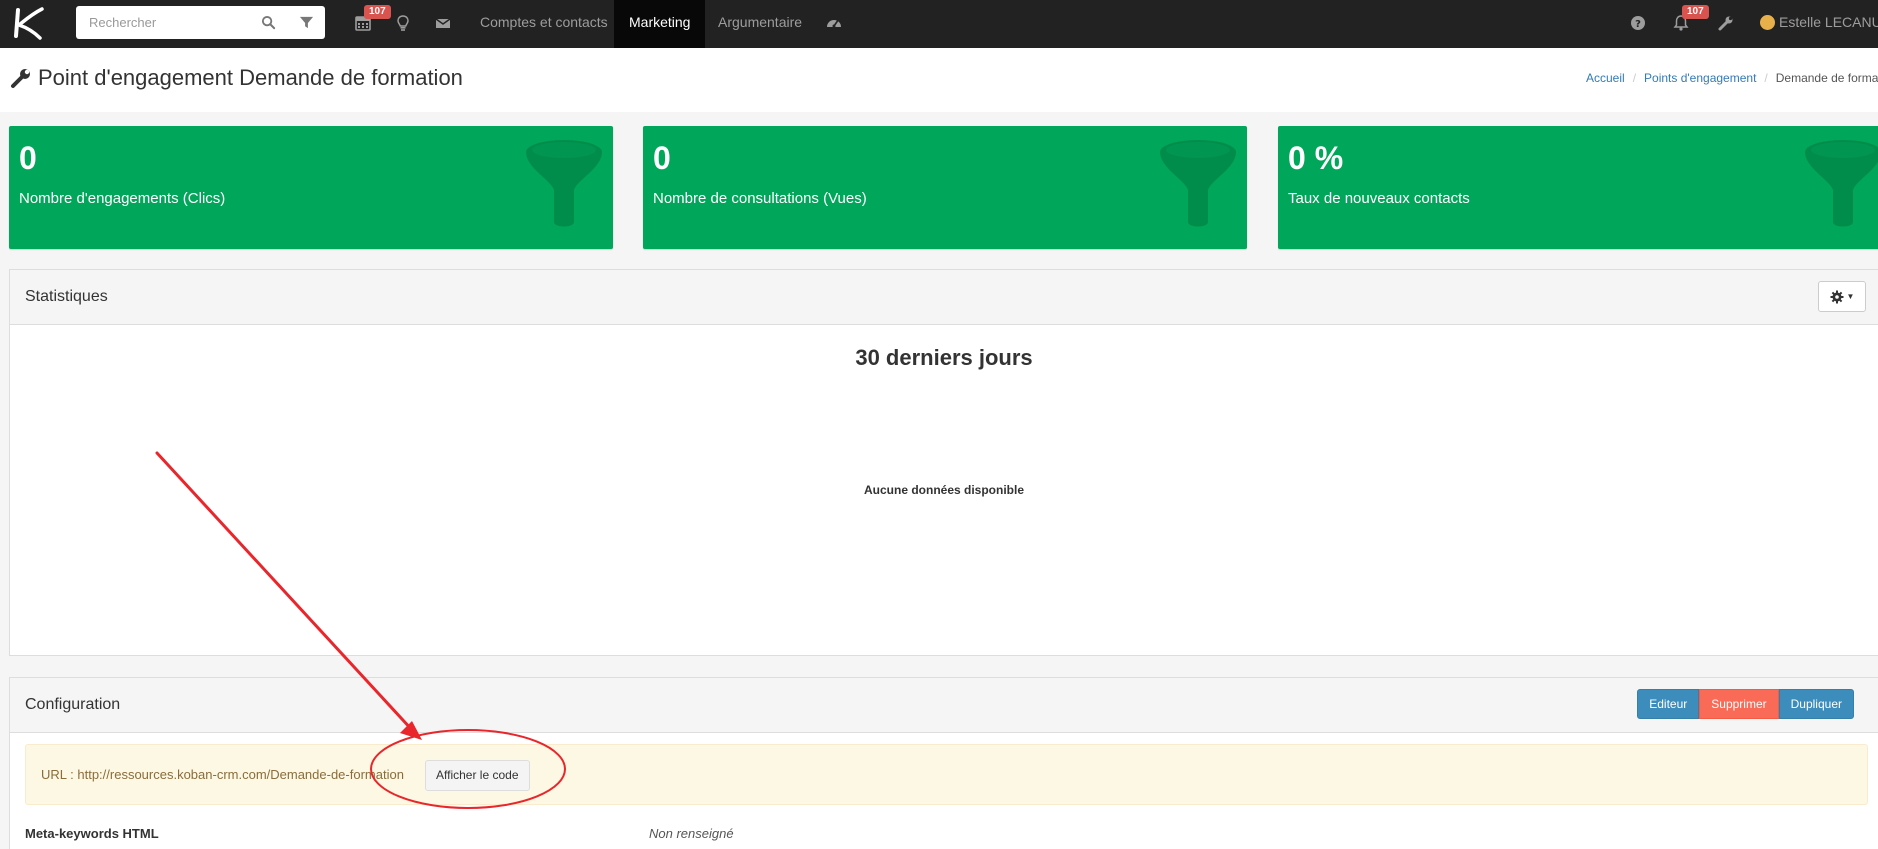 The height and width of the screenshot is (849, 1878). Describe the element at coordinates (691, 833) in the screenshot. I see `meta-keywords-value: Non renseigné` at that location.